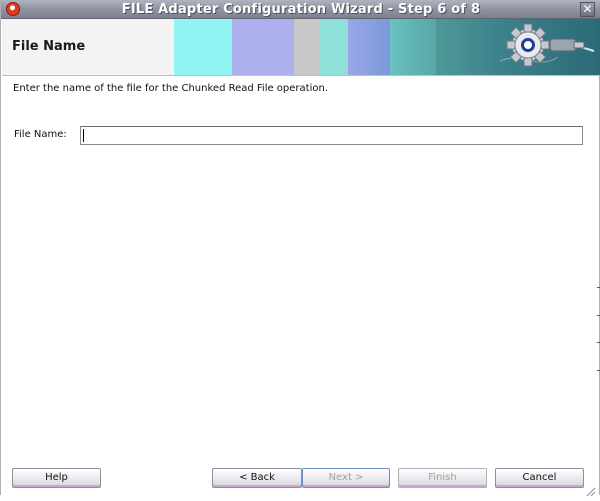  What do you see at coordinates (547, 47) in the screenshot?
I see `gear-plug-icon` at bounding box center [547, 47].